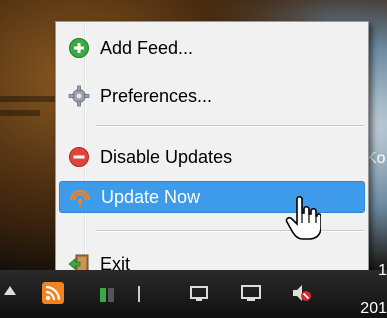  Describe the element at coordinates (79, 48) in the screenshot. I see `plus-circle-icon` at that location.